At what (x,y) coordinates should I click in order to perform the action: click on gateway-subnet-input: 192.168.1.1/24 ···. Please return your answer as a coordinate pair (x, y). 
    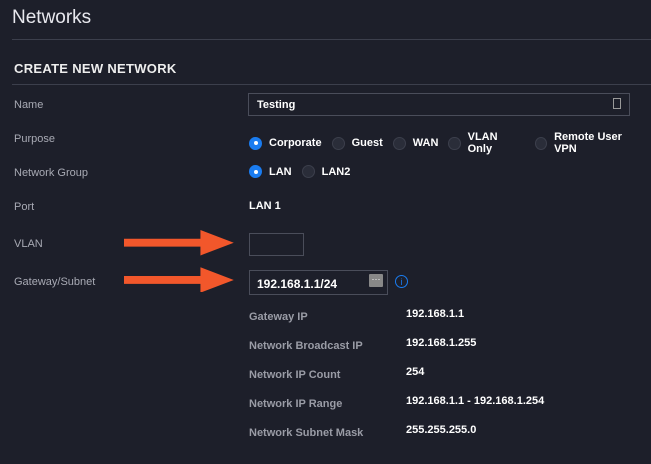
    Looking at the image, I should click on (318, 282).